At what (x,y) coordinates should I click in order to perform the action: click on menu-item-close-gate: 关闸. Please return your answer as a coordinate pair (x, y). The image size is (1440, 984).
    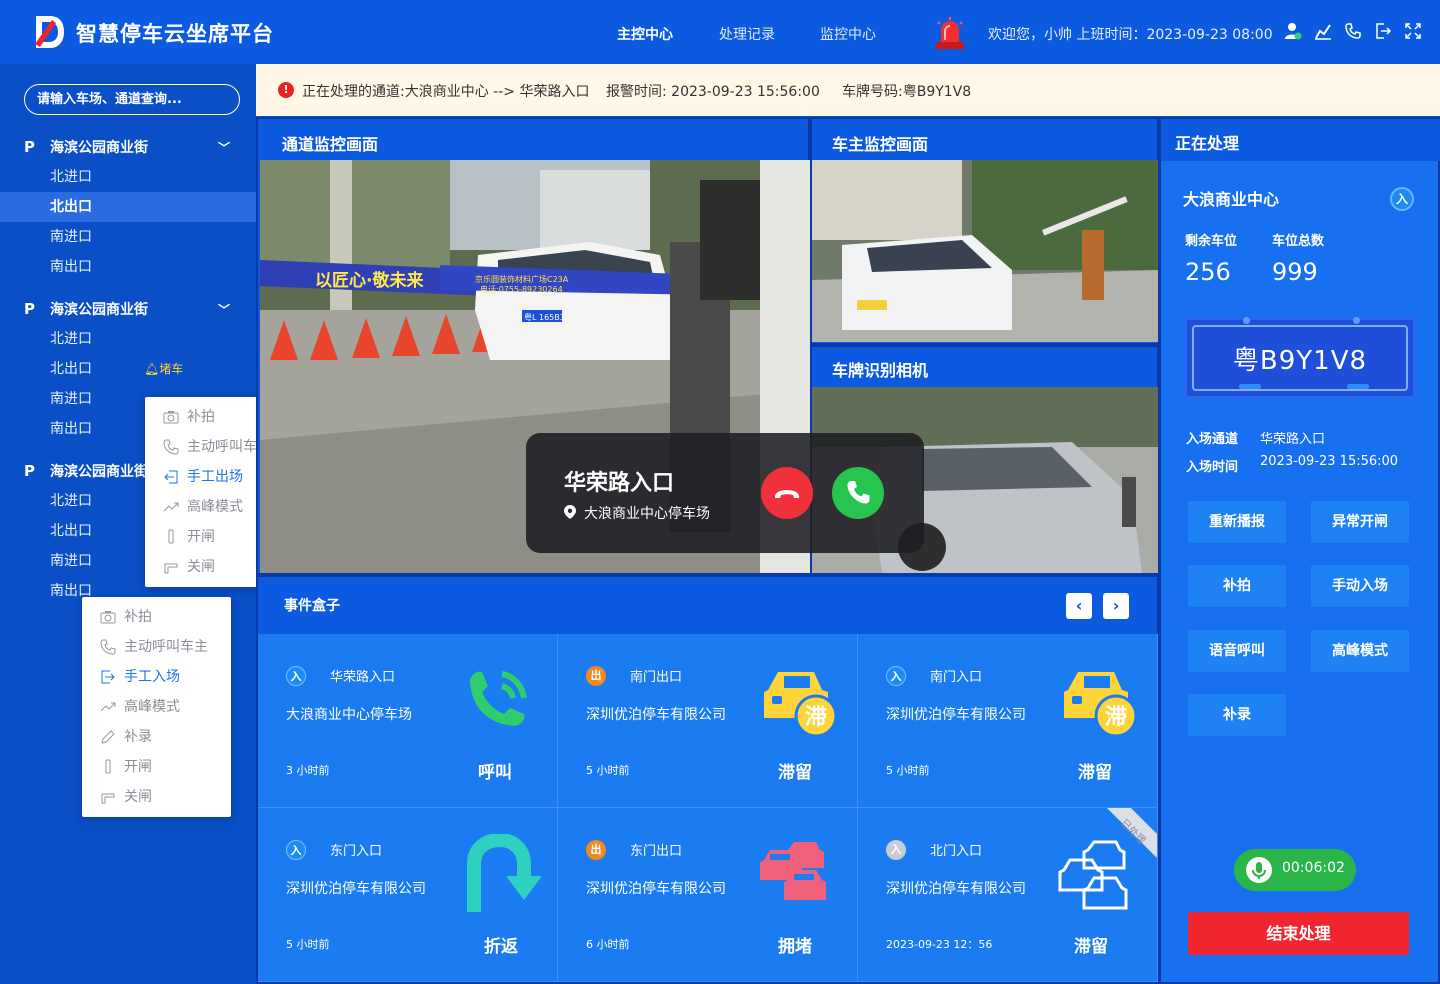
    Looking at the image, I should click on (156, 797).